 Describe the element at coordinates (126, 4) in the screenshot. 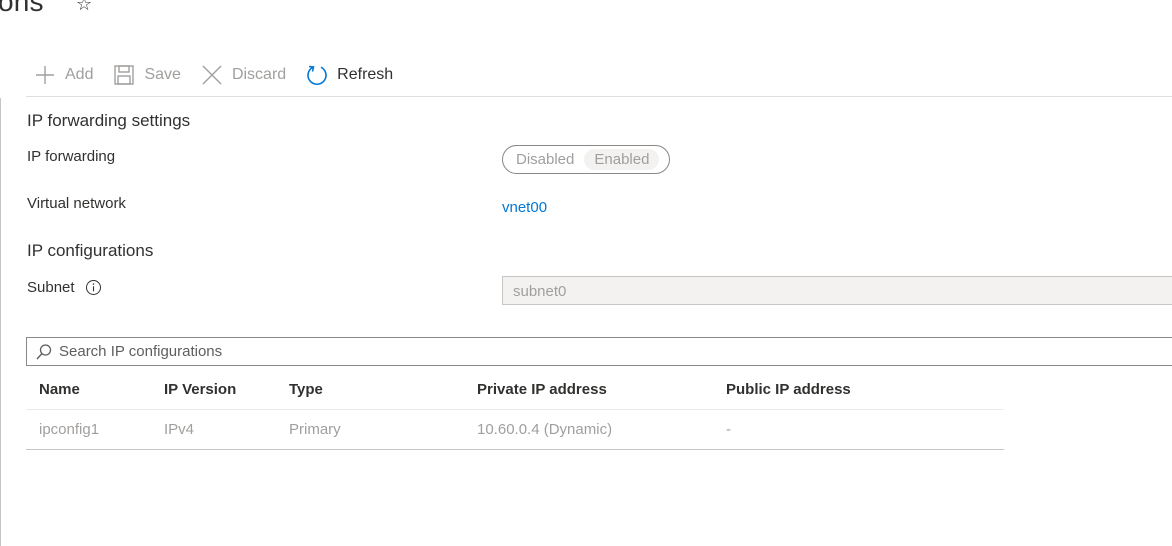

I see `more-options-icon: ···` at that location.